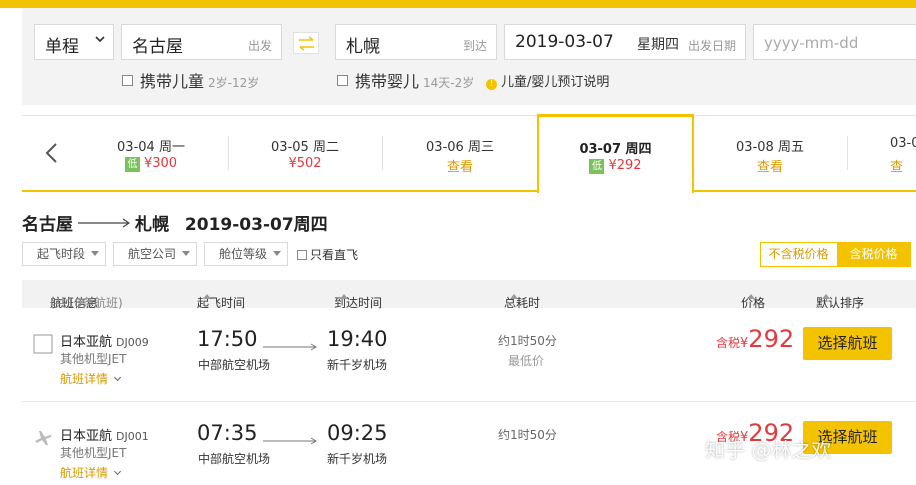  What do you see at coordinates (357, 339) in the screenshot?
I see `arrive-time: 19:40` at bounding box center [357, 339].